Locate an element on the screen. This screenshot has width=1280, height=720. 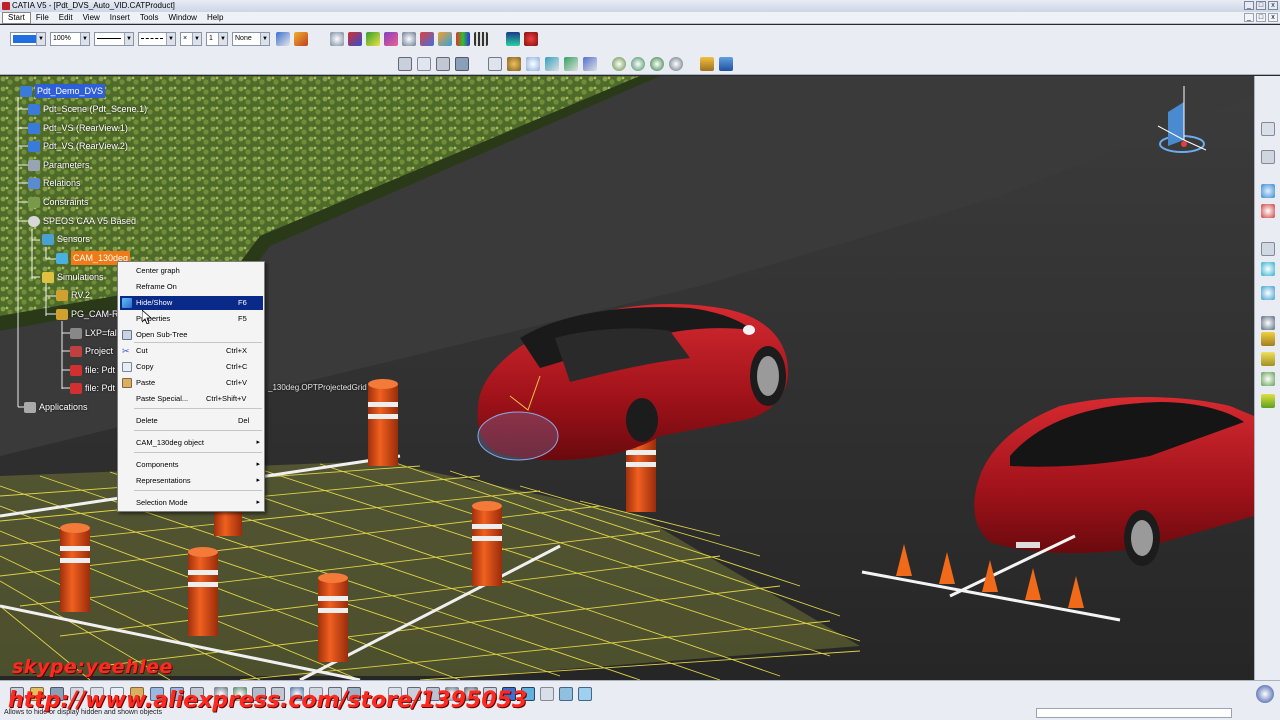
hide-show-toolbar-icon is located at coordinates (676, 64).